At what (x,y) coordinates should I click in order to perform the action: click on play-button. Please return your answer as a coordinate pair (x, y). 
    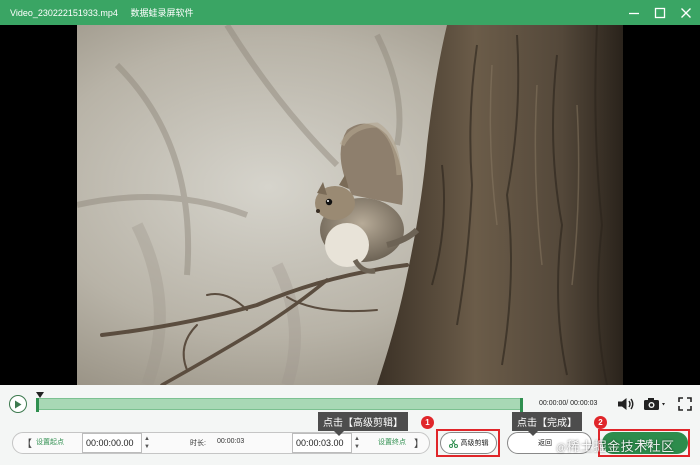
    Looking at the image, I should click on (18, 404).